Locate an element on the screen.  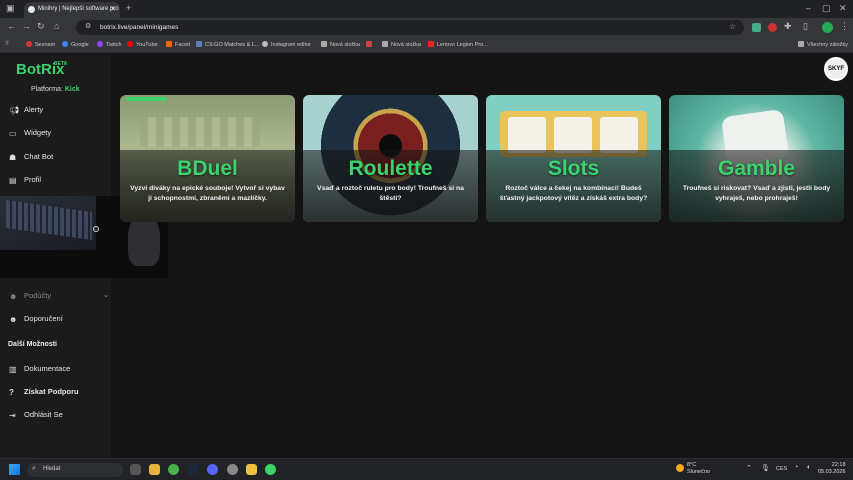
webcam-keyboard-image is located at coordinates (48, 223).